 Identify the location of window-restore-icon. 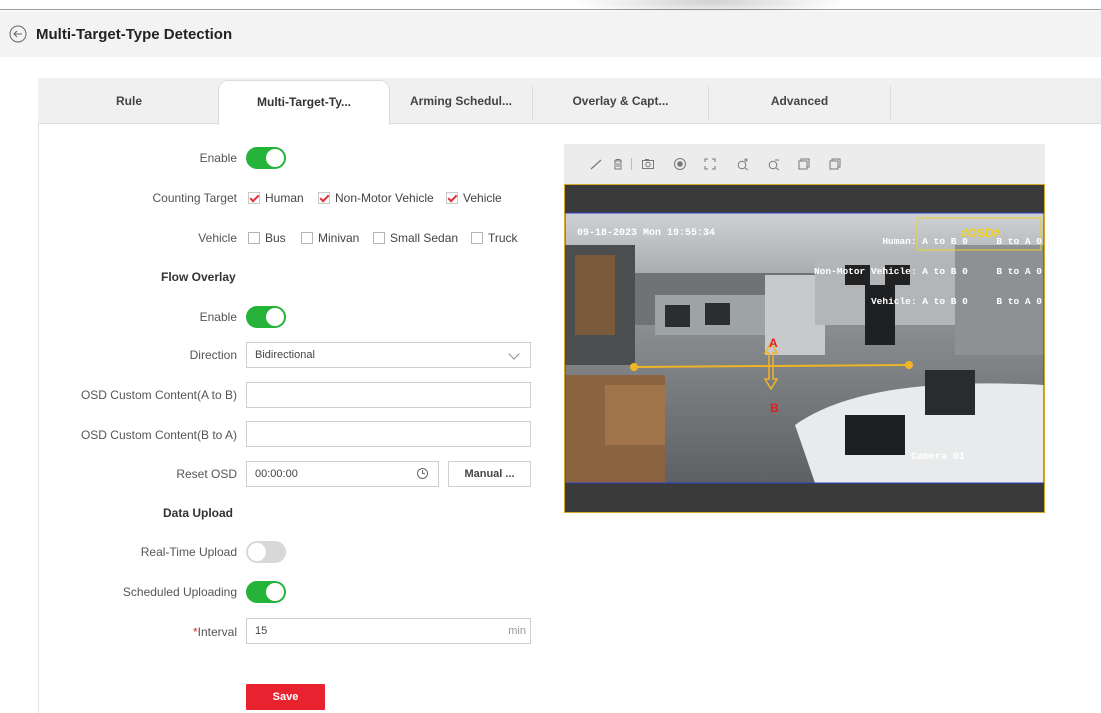
(835, 164).